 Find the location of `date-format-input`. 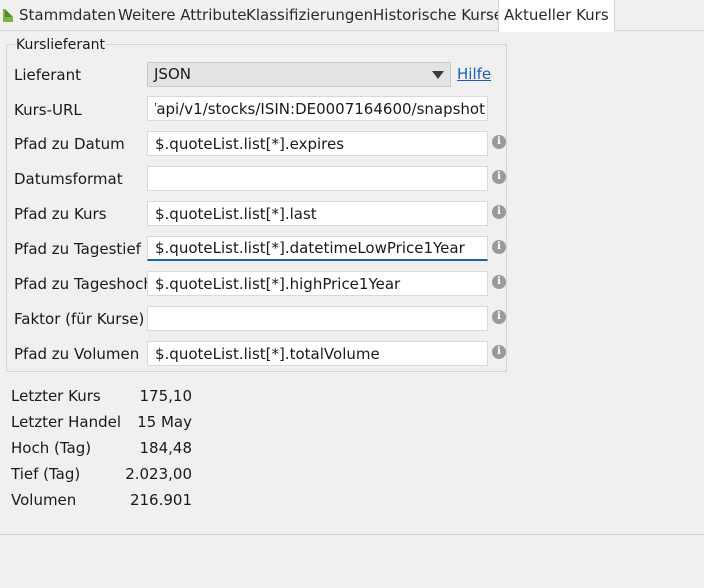

date-format-input is located at coordinates (317, 178).